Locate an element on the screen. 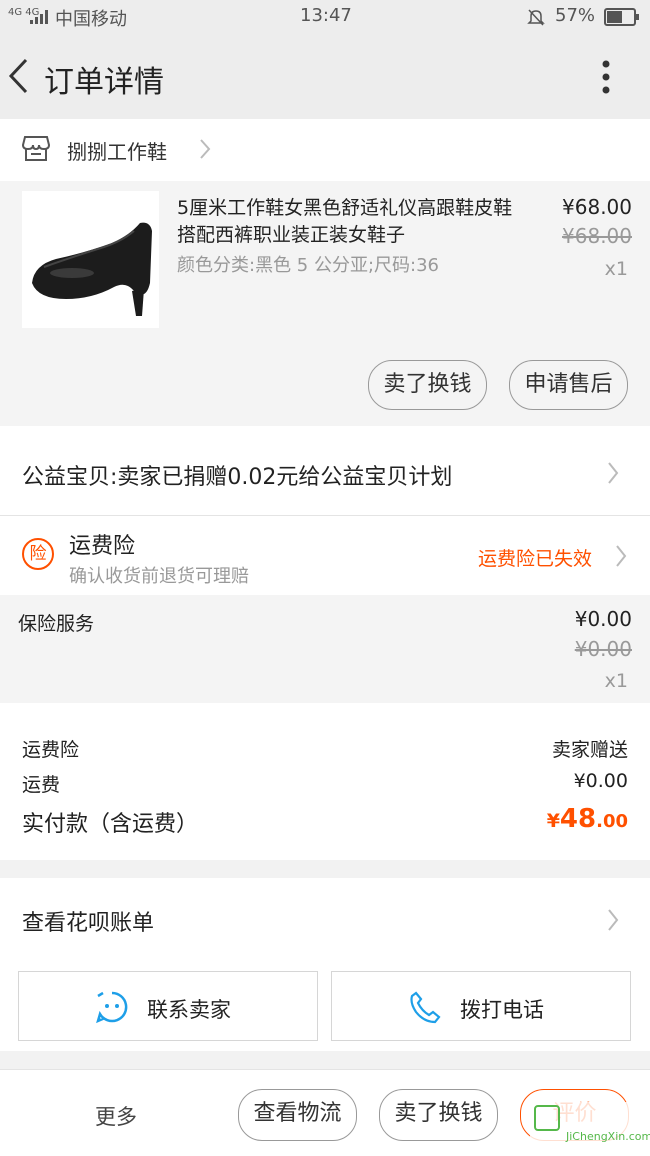 This screenshot has width=650, height=1156. charity-row: 公益宝贝:卖家已捐赠0.02元给公益宝贝计划 is located at coordinates (325, 470).